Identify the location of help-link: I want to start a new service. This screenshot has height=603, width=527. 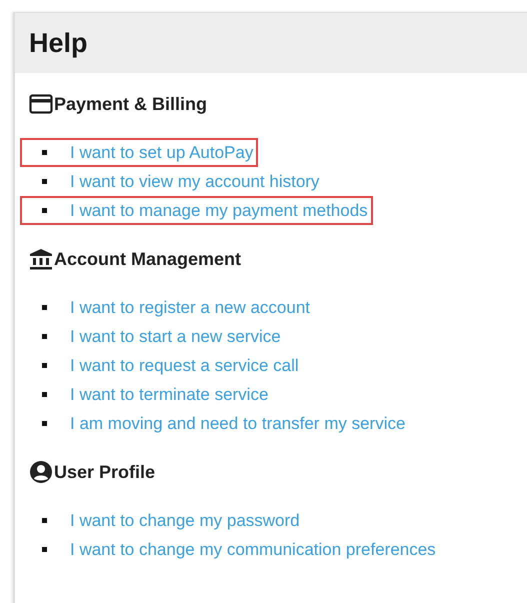
(175, 336).